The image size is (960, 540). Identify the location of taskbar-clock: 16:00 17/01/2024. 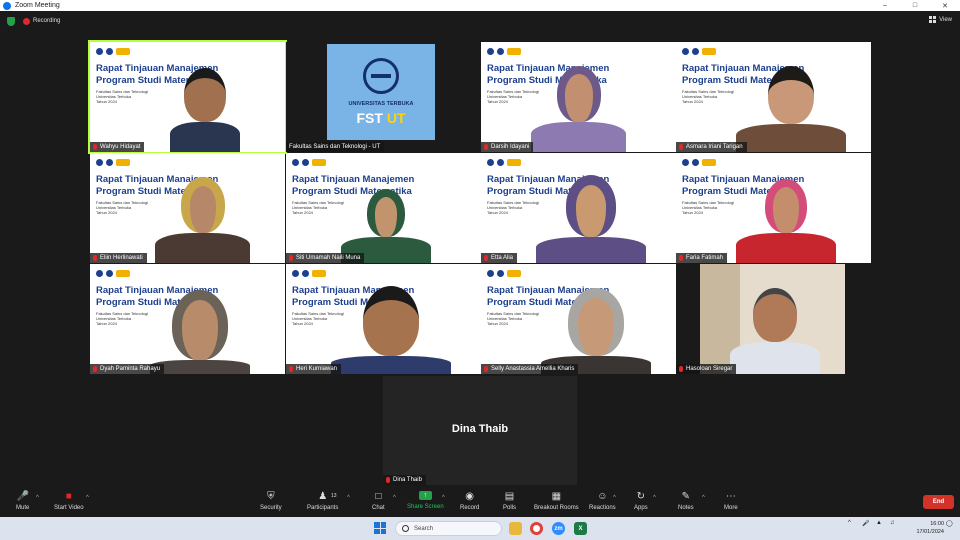
(925, 528).